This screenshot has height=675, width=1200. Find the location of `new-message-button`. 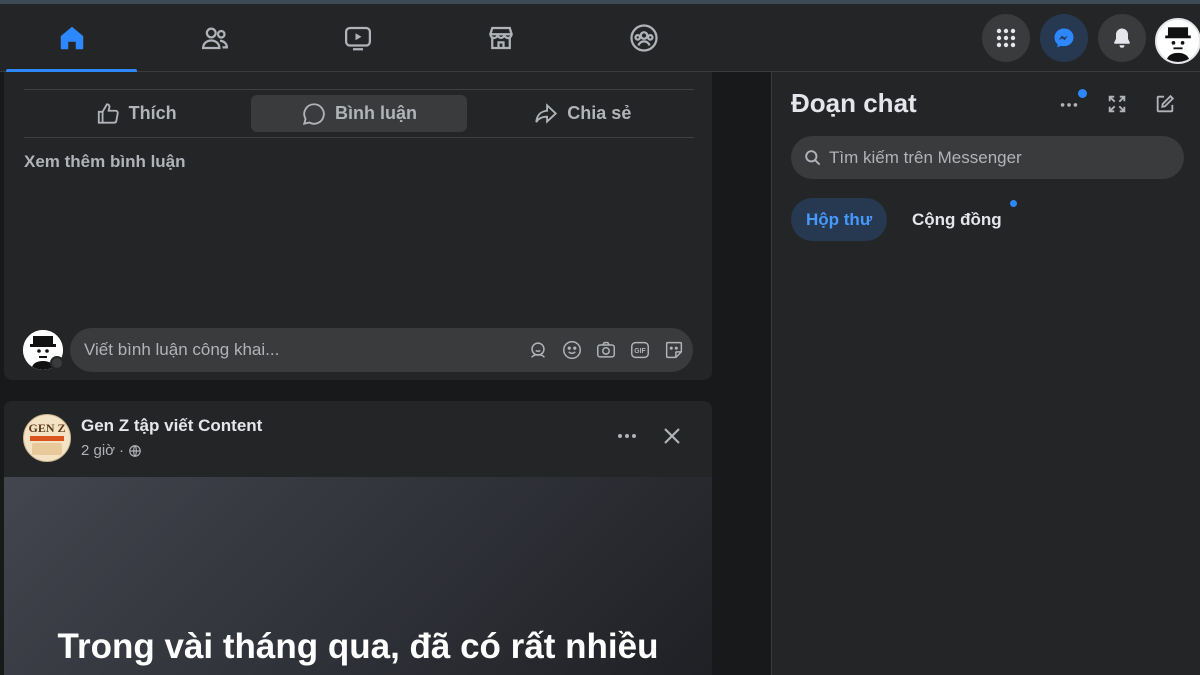

new-message-button is located at coordinates (1165, 104).